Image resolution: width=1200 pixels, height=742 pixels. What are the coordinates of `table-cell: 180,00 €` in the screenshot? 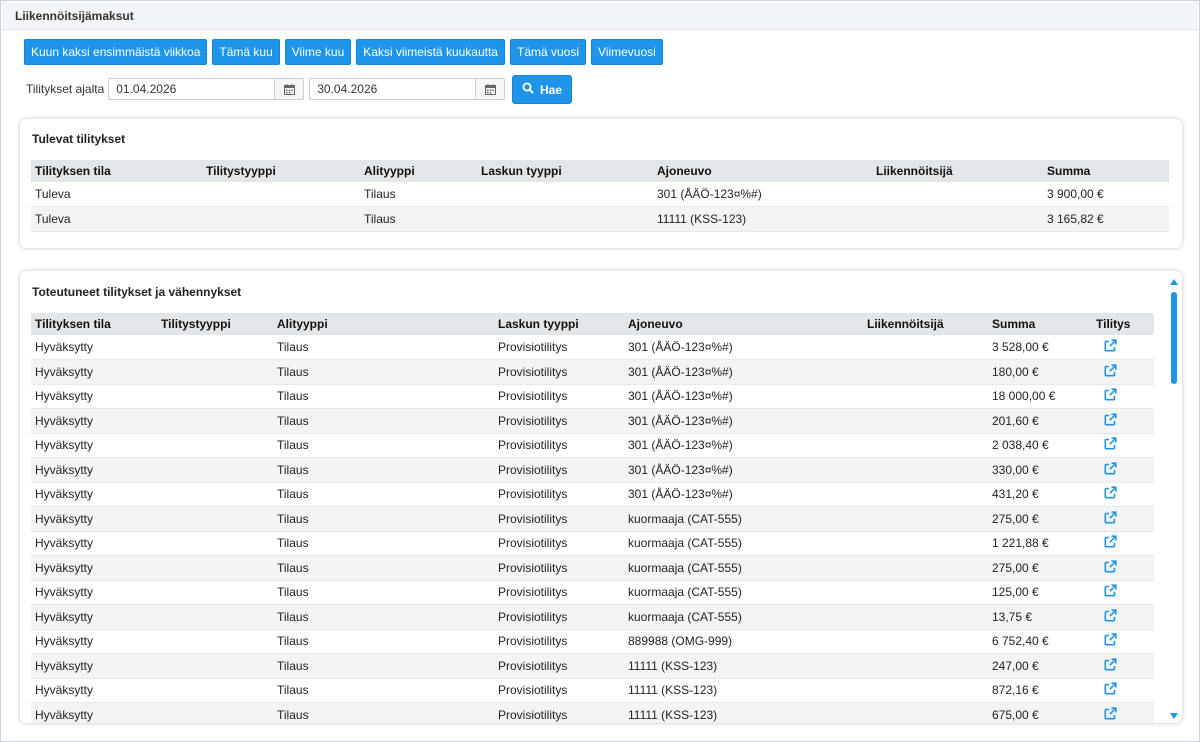 It's located at (1040, 372).